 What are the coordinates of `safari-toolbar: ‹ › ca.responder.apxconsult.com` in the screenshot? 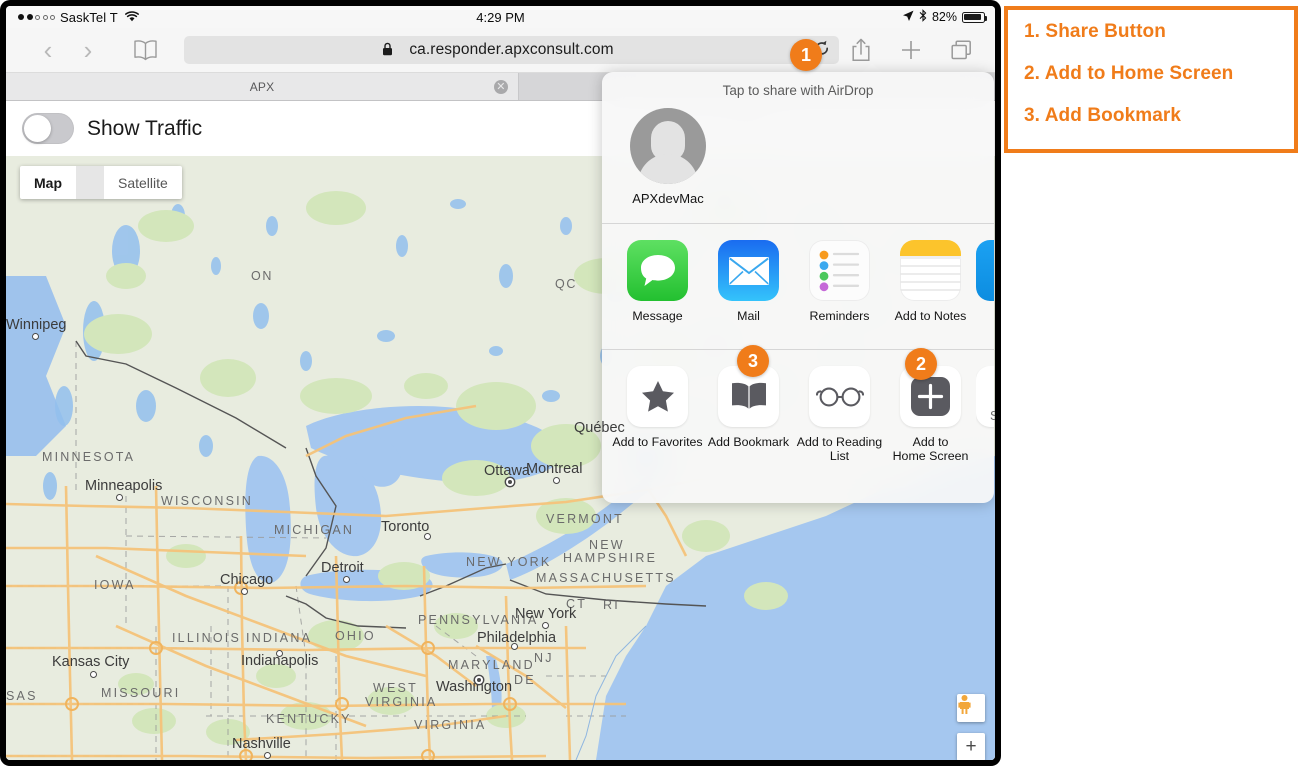 It's located at (500, 50).